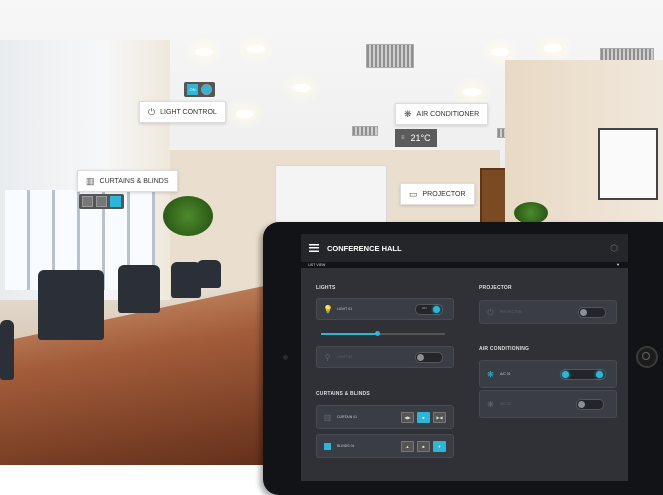 The height and width of the screenshot is (495, 663). What do you see at coordinates (343, 394) in the screenshot?
I see `section-curtains-title: CURTAINS & BLINDS` at bounding box center [343, 394].